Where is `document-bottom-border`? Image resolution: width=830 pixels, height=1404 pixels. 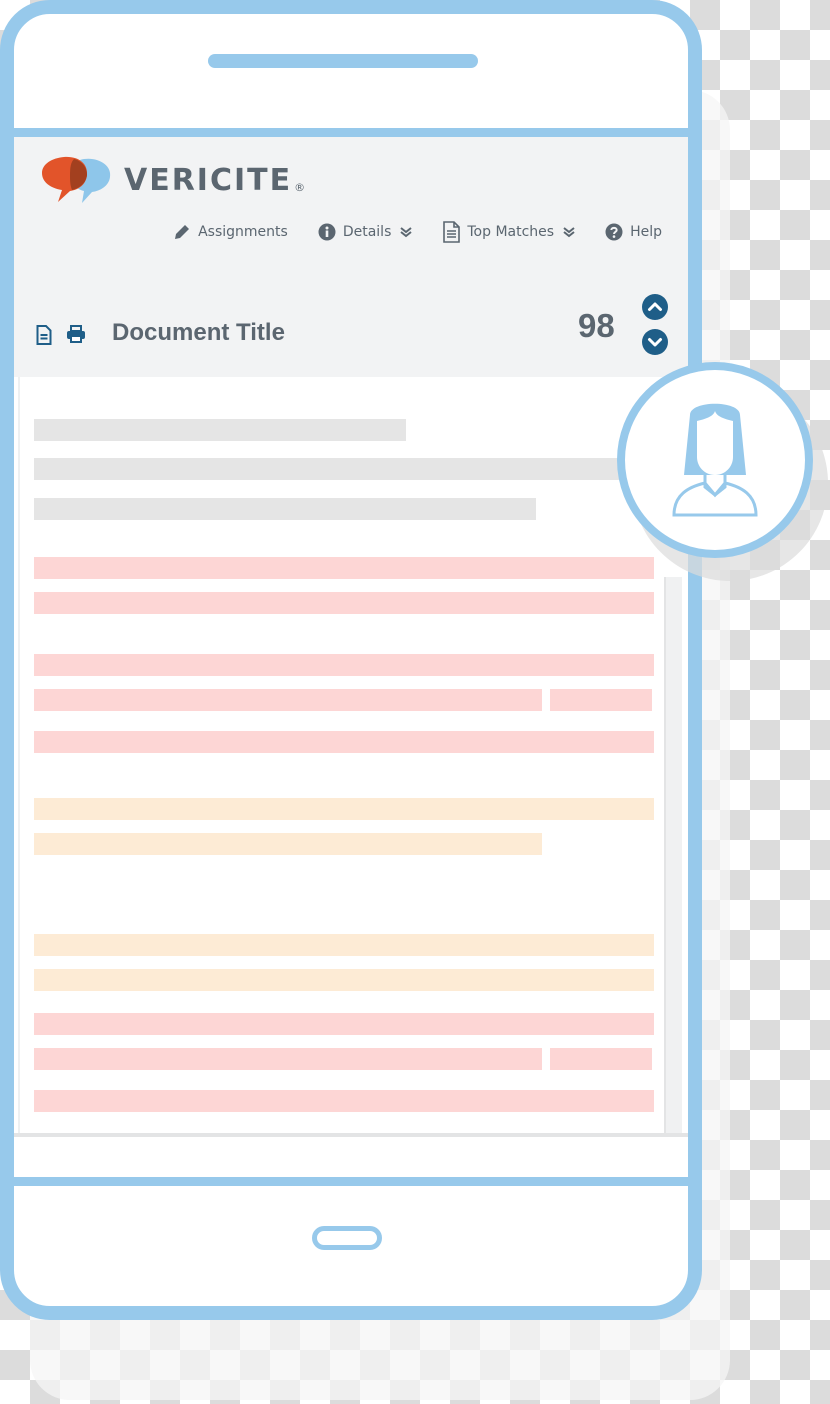
document-bottom-border is located at coordinates (351, 1135).